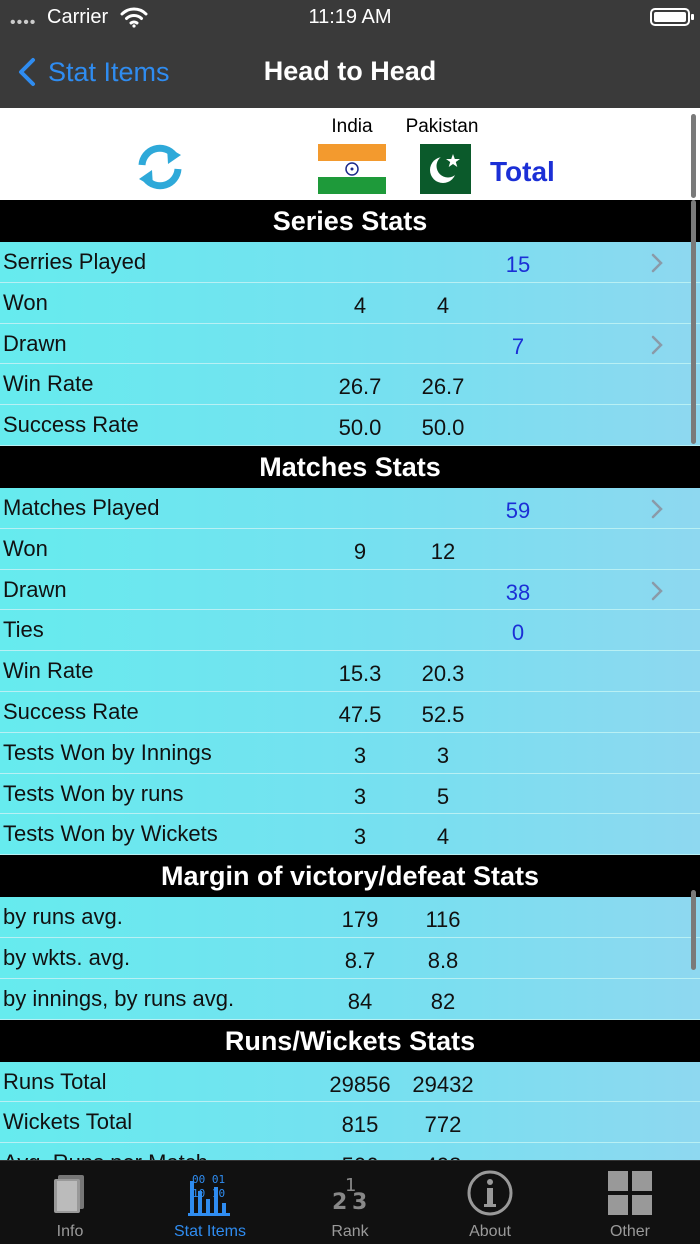  What do you see at coordinates (518, 346) in the screenshot?
I see `total-value: 7` at bounding box center [518, 346].